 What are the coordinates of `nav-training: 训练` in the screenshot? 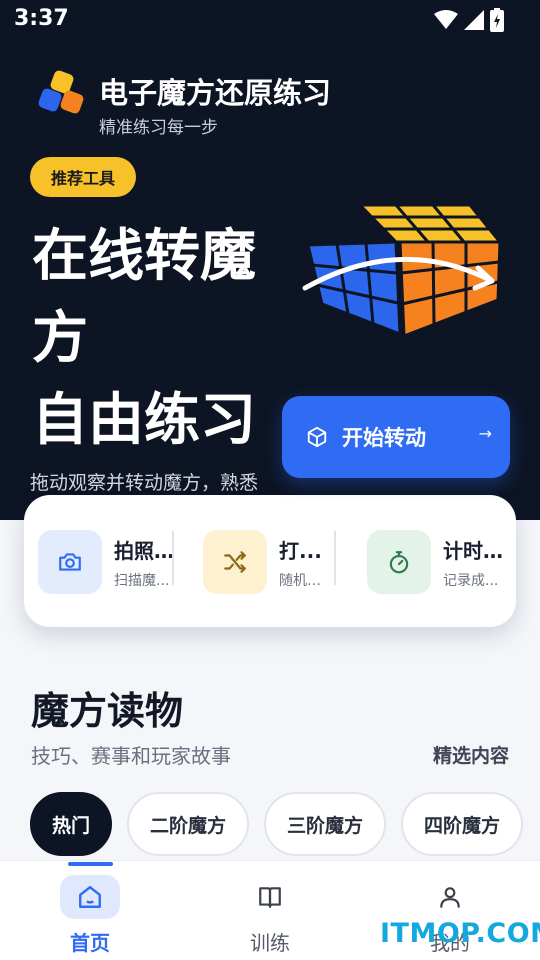 It's located at (270, 915).